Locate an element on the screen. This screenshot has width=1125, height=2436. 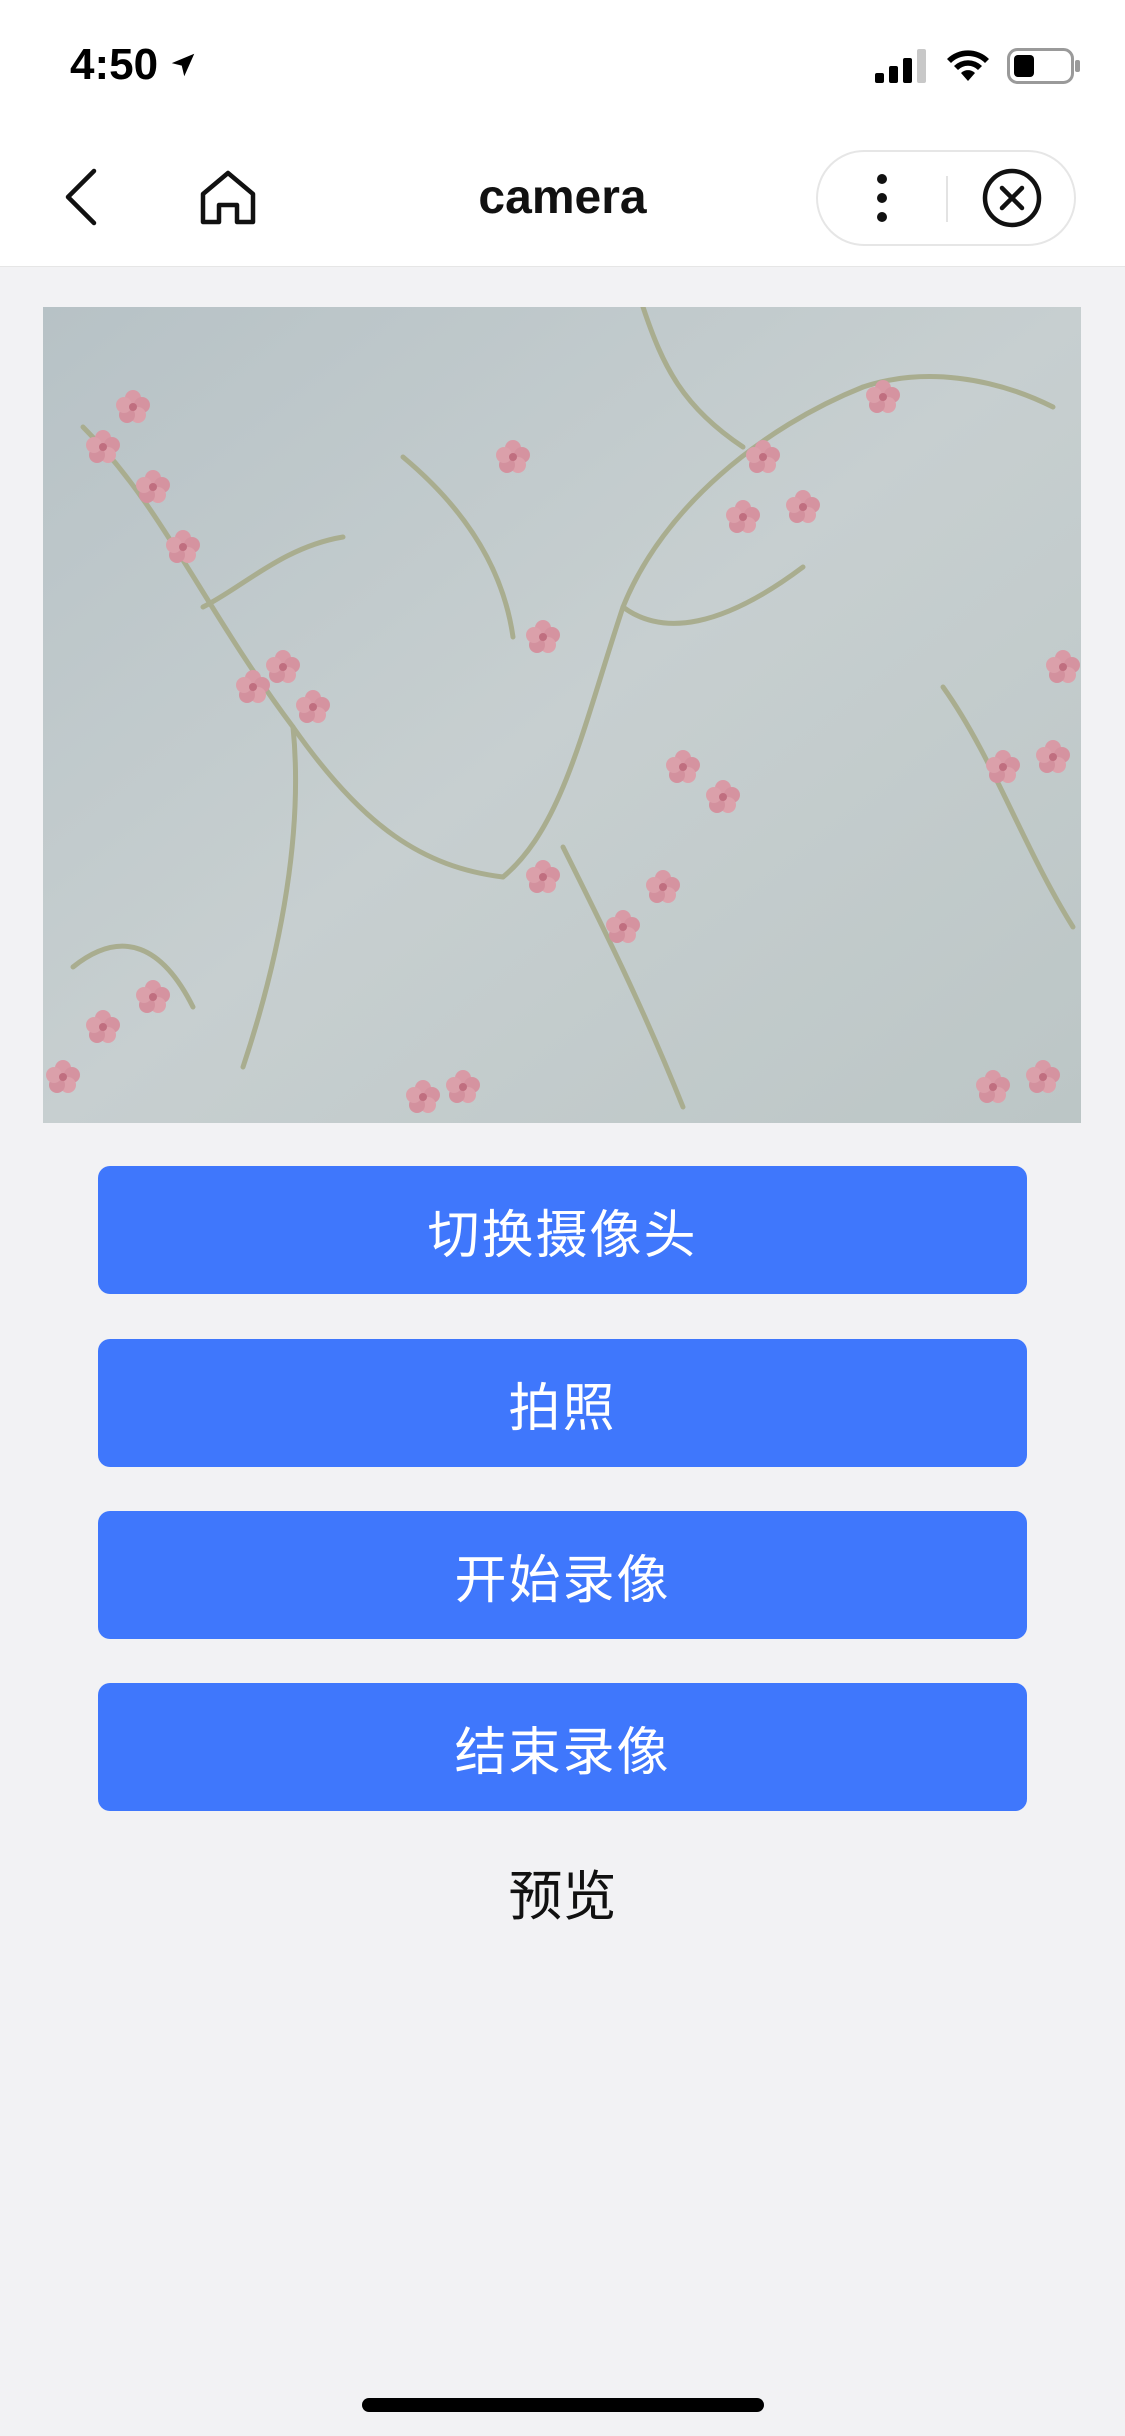
status-icons is located at coordinates (978, 66).